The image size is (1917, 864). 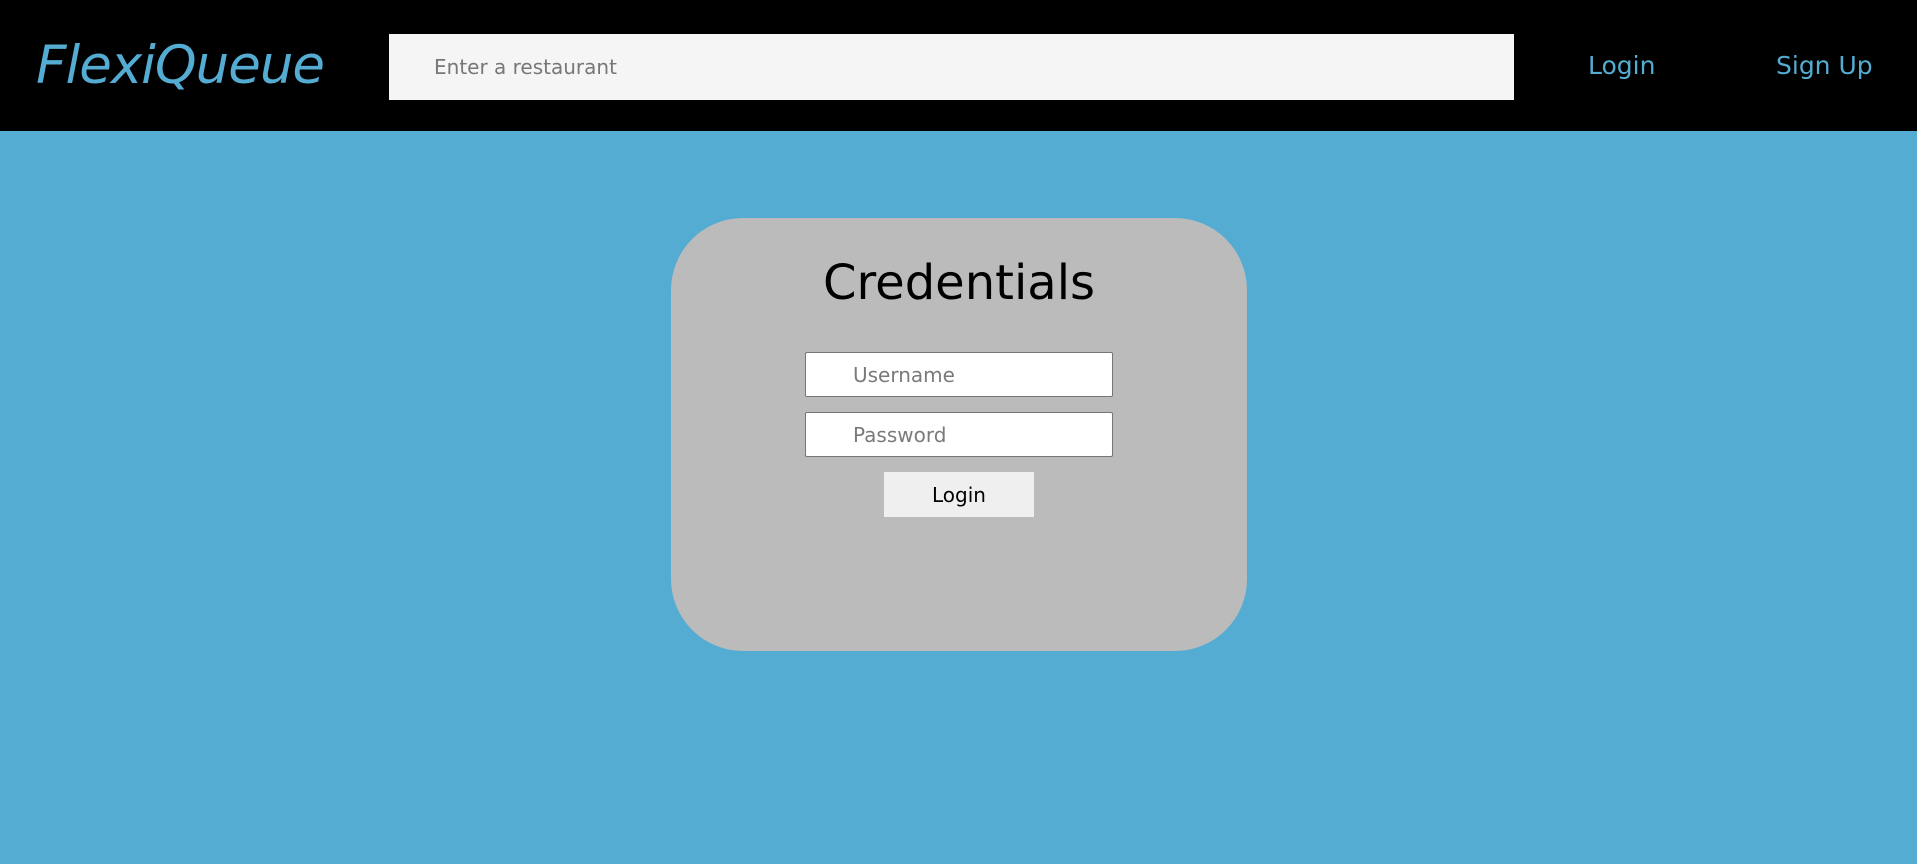 I want to click on credentials-title: Credentials, so click(x=959, y=283).